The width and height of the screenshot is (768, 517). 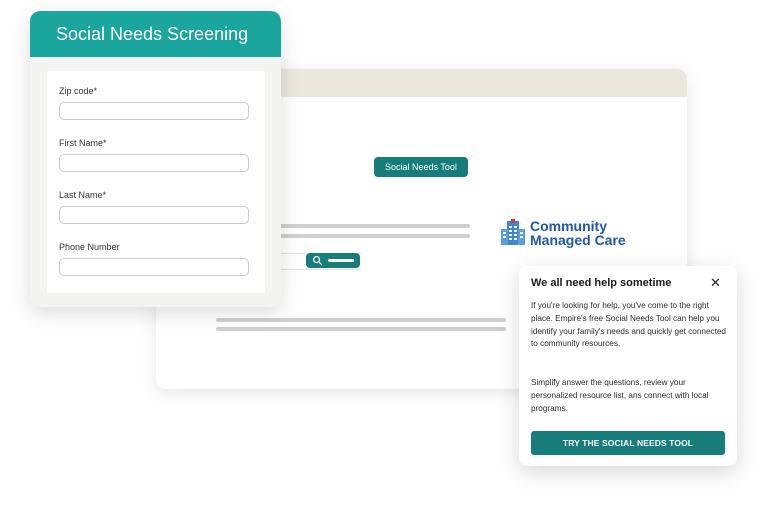 What do you see at coordinates (154, 215) in the screenshot?
I see `last-name-input` at bounding box center [154, 215].